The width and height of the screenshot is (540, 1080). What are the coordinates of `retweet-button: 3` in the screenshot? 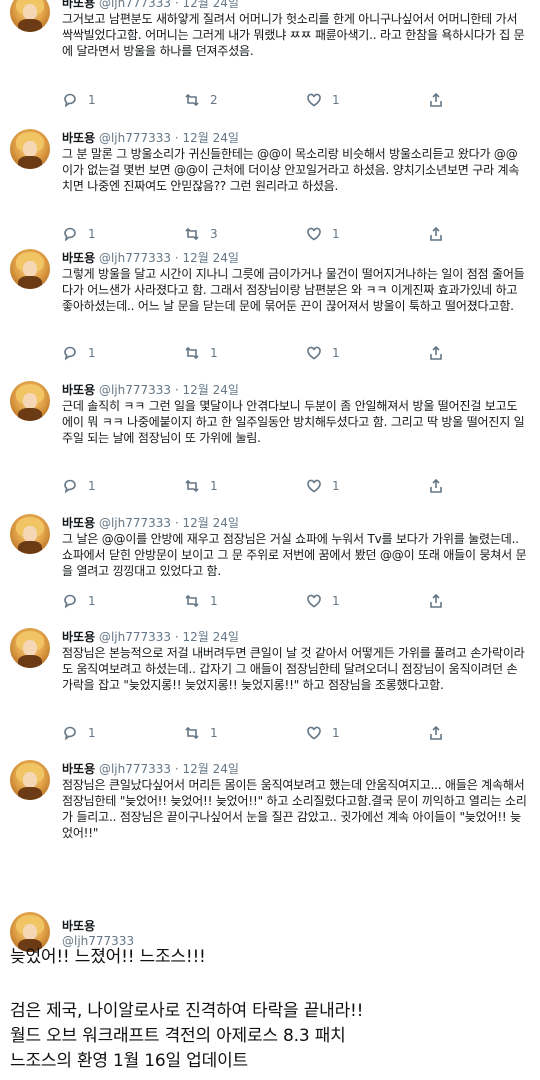 It's located at (201, 234).